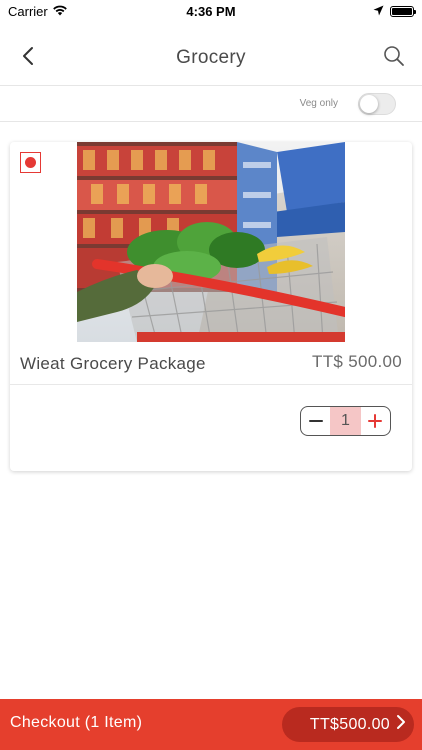 This screenshot has height=750, width=422. Describe the element at coordinates (113, 363) in the screenshot. I see `product-name: Wieat Grocery Package` at that location.